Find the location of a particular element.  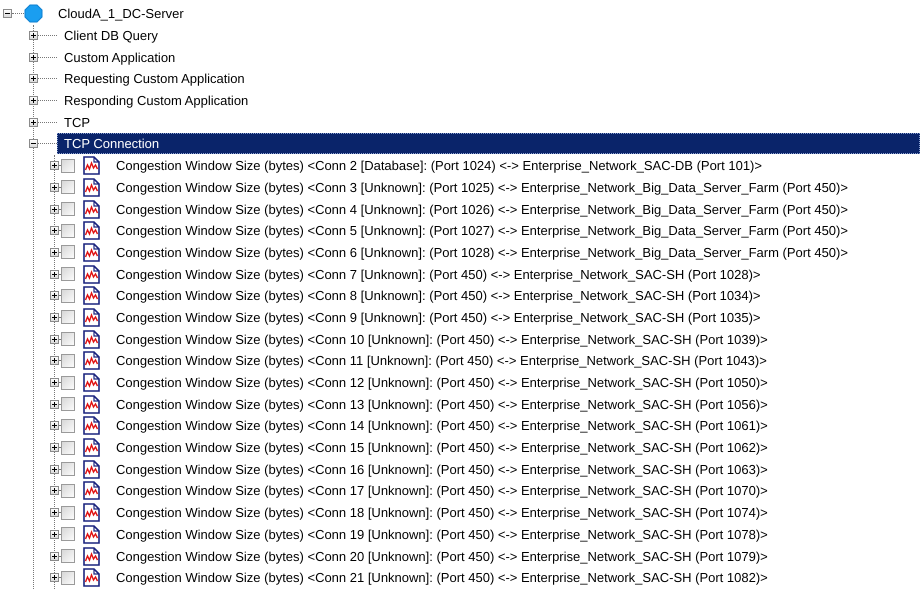

tree-item-label: Congestion Window Size (bytes) <Conn 13 [Unknown]: (Port 450) <-> Enterprise_Network_SAC-SH (Port 1056)> is located at coordinates (442, 404).